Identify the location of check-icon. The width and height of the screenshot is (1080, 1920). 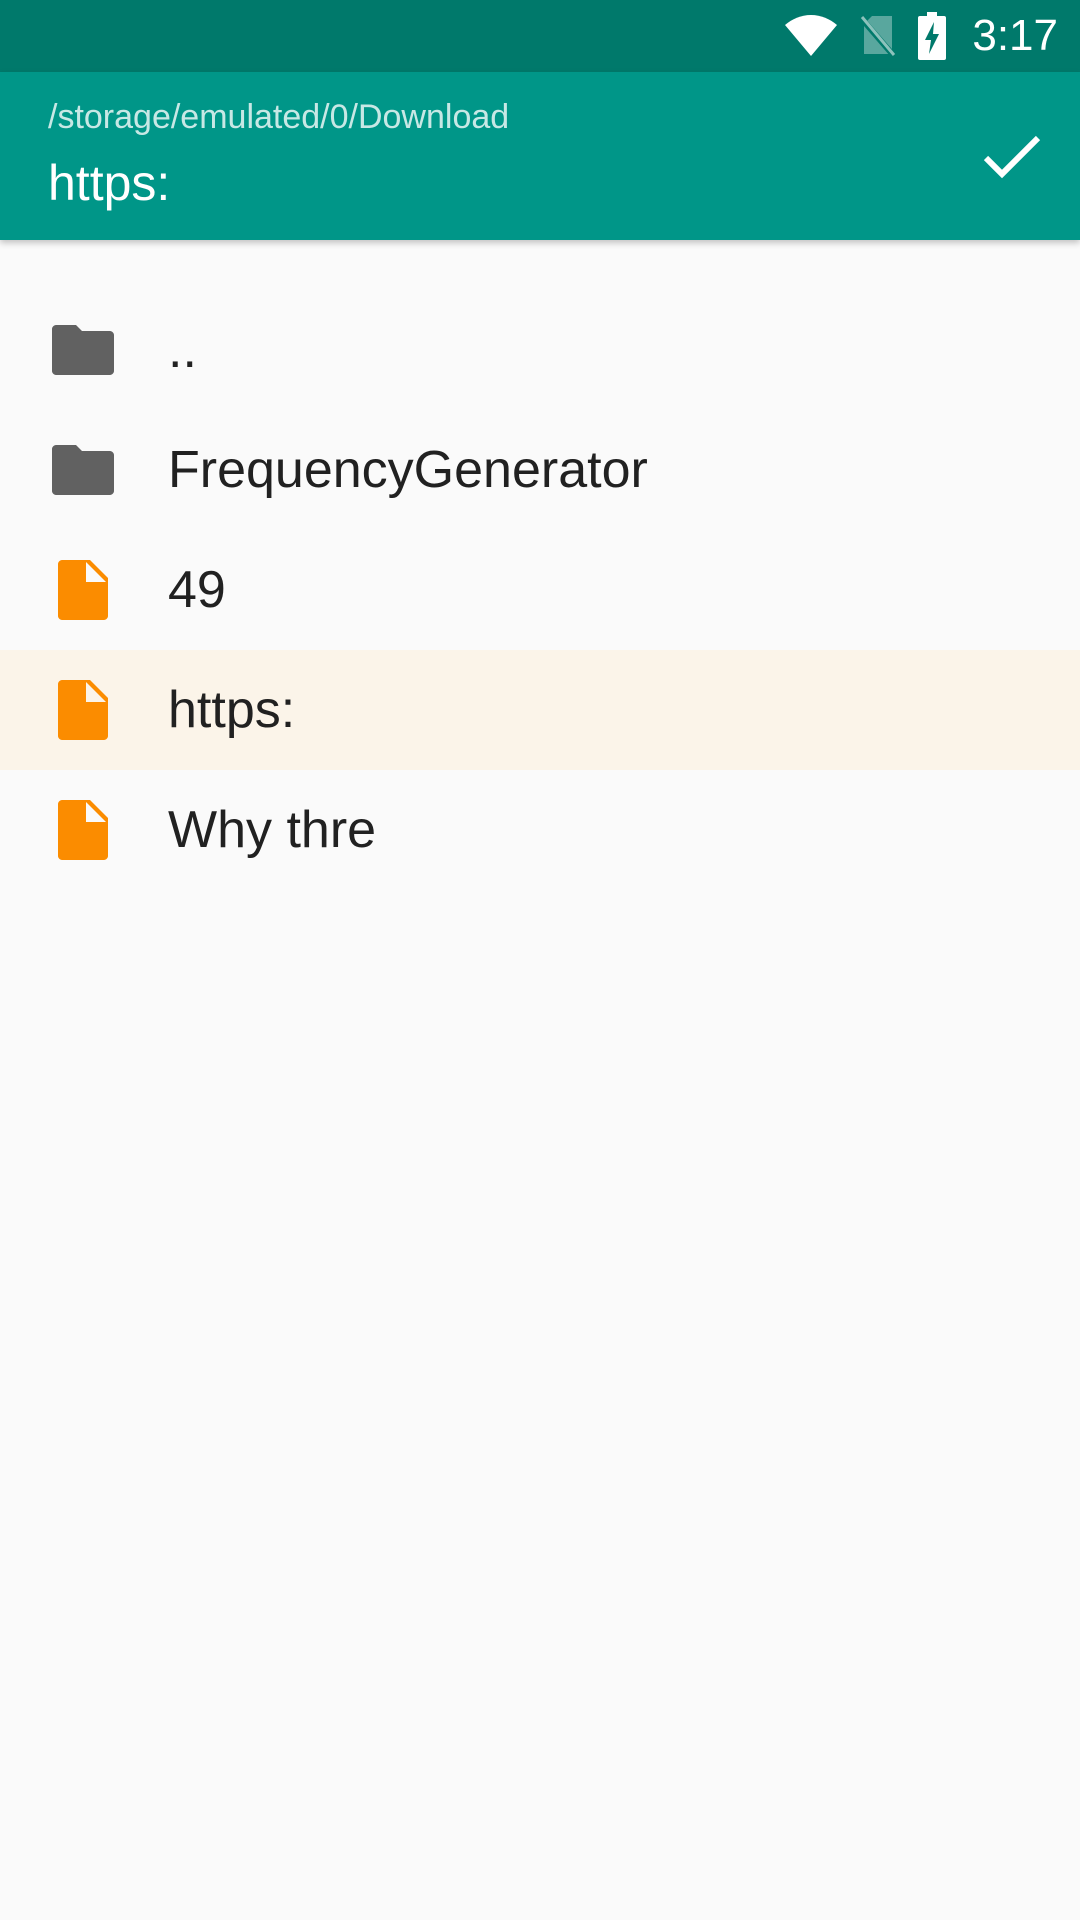
(1012, 157).